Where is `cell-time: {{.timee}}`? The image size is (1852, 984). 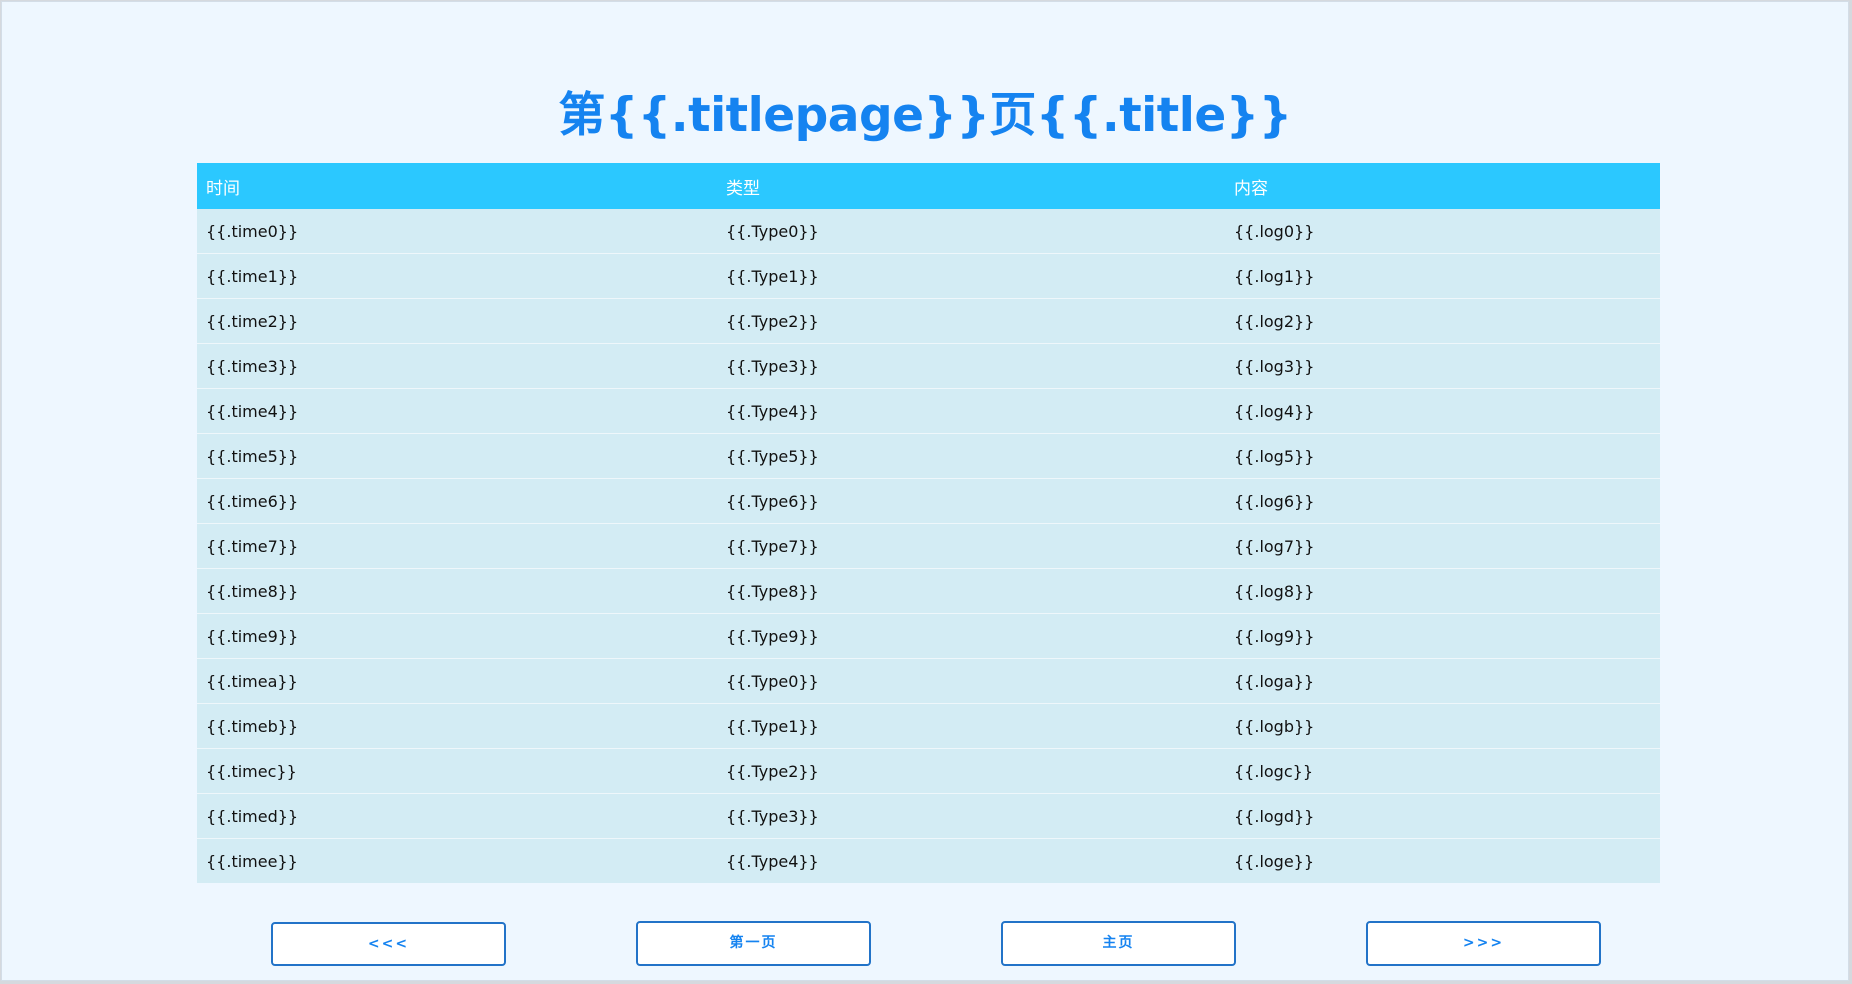
cell-time: {{.timee}} is located at coordinates (457, 860).